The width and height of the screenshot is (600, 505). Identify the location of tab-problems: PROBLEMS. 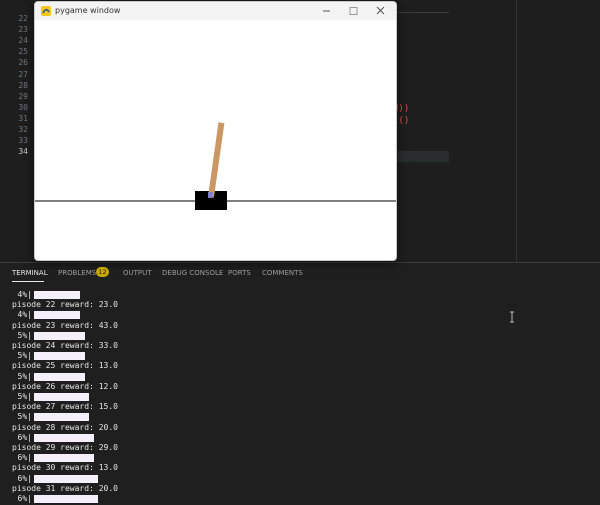
(77, 273).